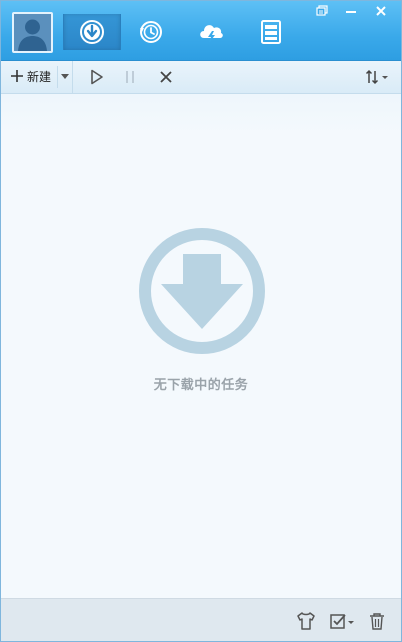 Image resolution: width=402 pixels, height=642 pixels. I want to click on download-arrow-icon, so click(202, 291).